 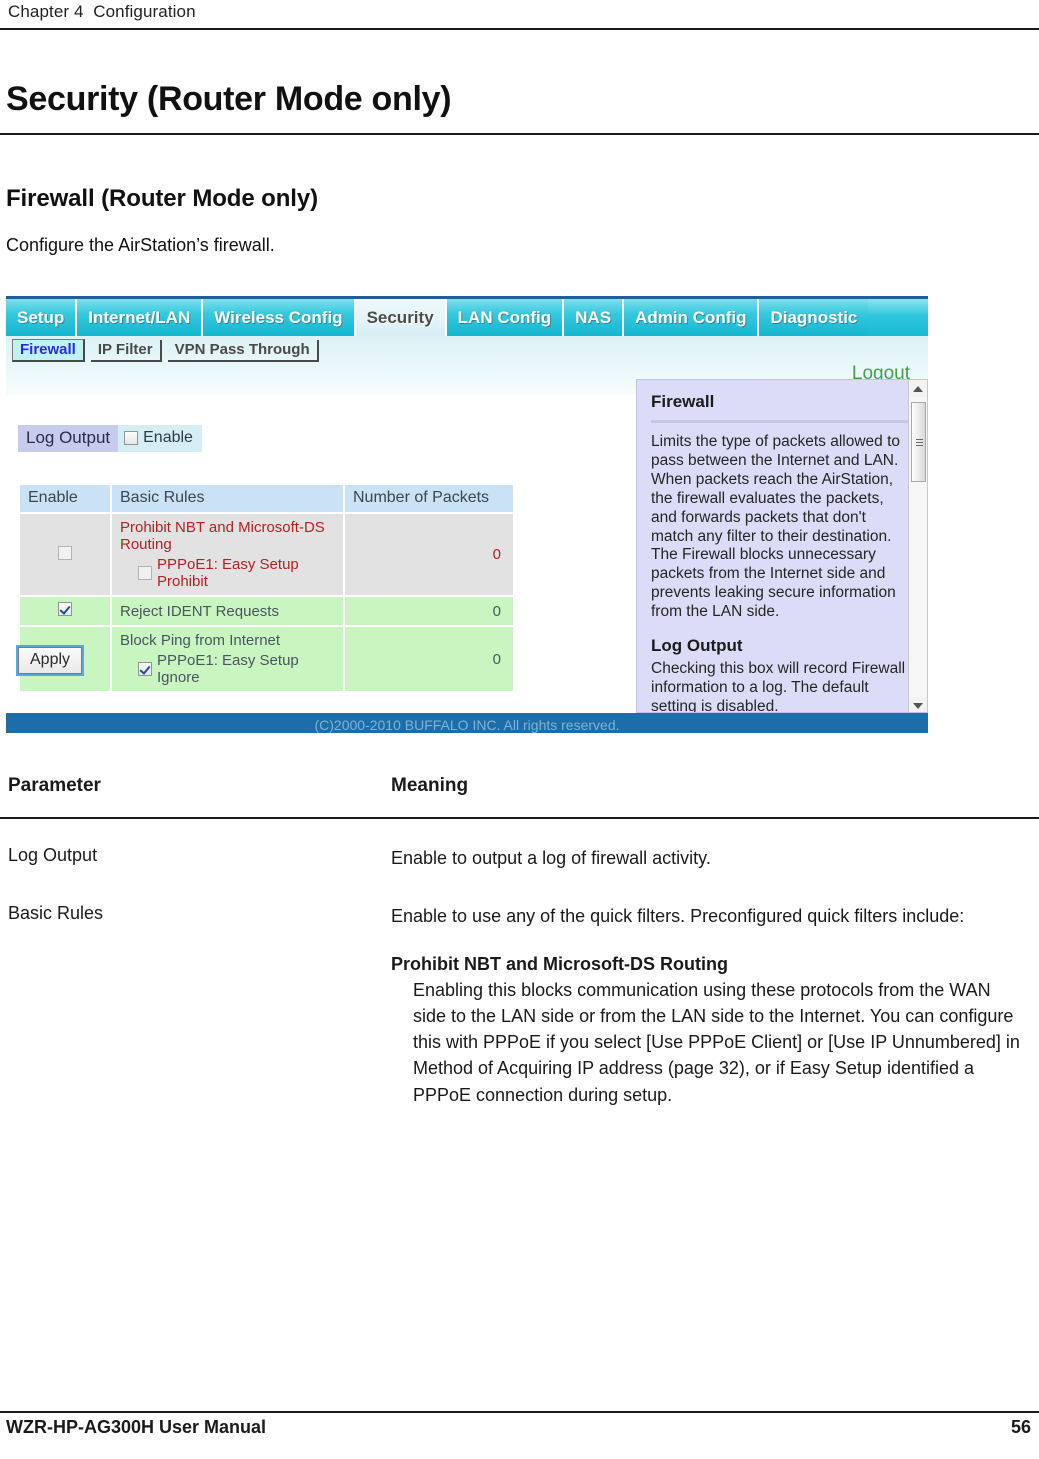 What do you see at coordinates (401, 317) in the screenshot?
I see `tab-security: Security` at bounding box center [401, 317].